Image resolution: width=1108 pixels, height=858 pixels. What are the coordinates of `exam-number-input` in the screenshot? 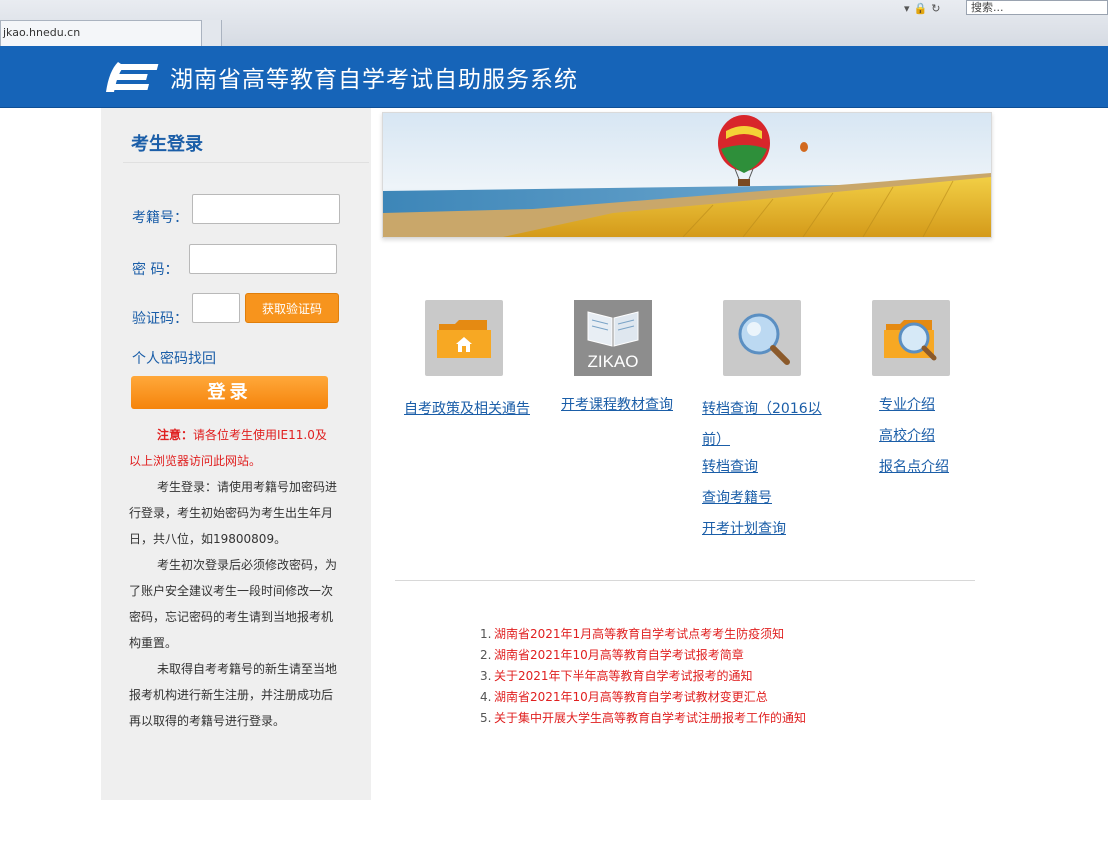 It's located at (266, 209).